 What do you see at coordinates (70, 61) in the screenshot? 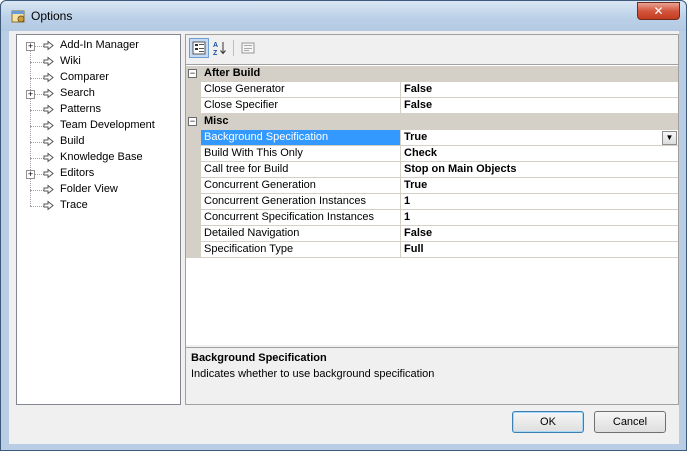
I see `tree-item-label: Wiki` at bounding box center [70, 61].